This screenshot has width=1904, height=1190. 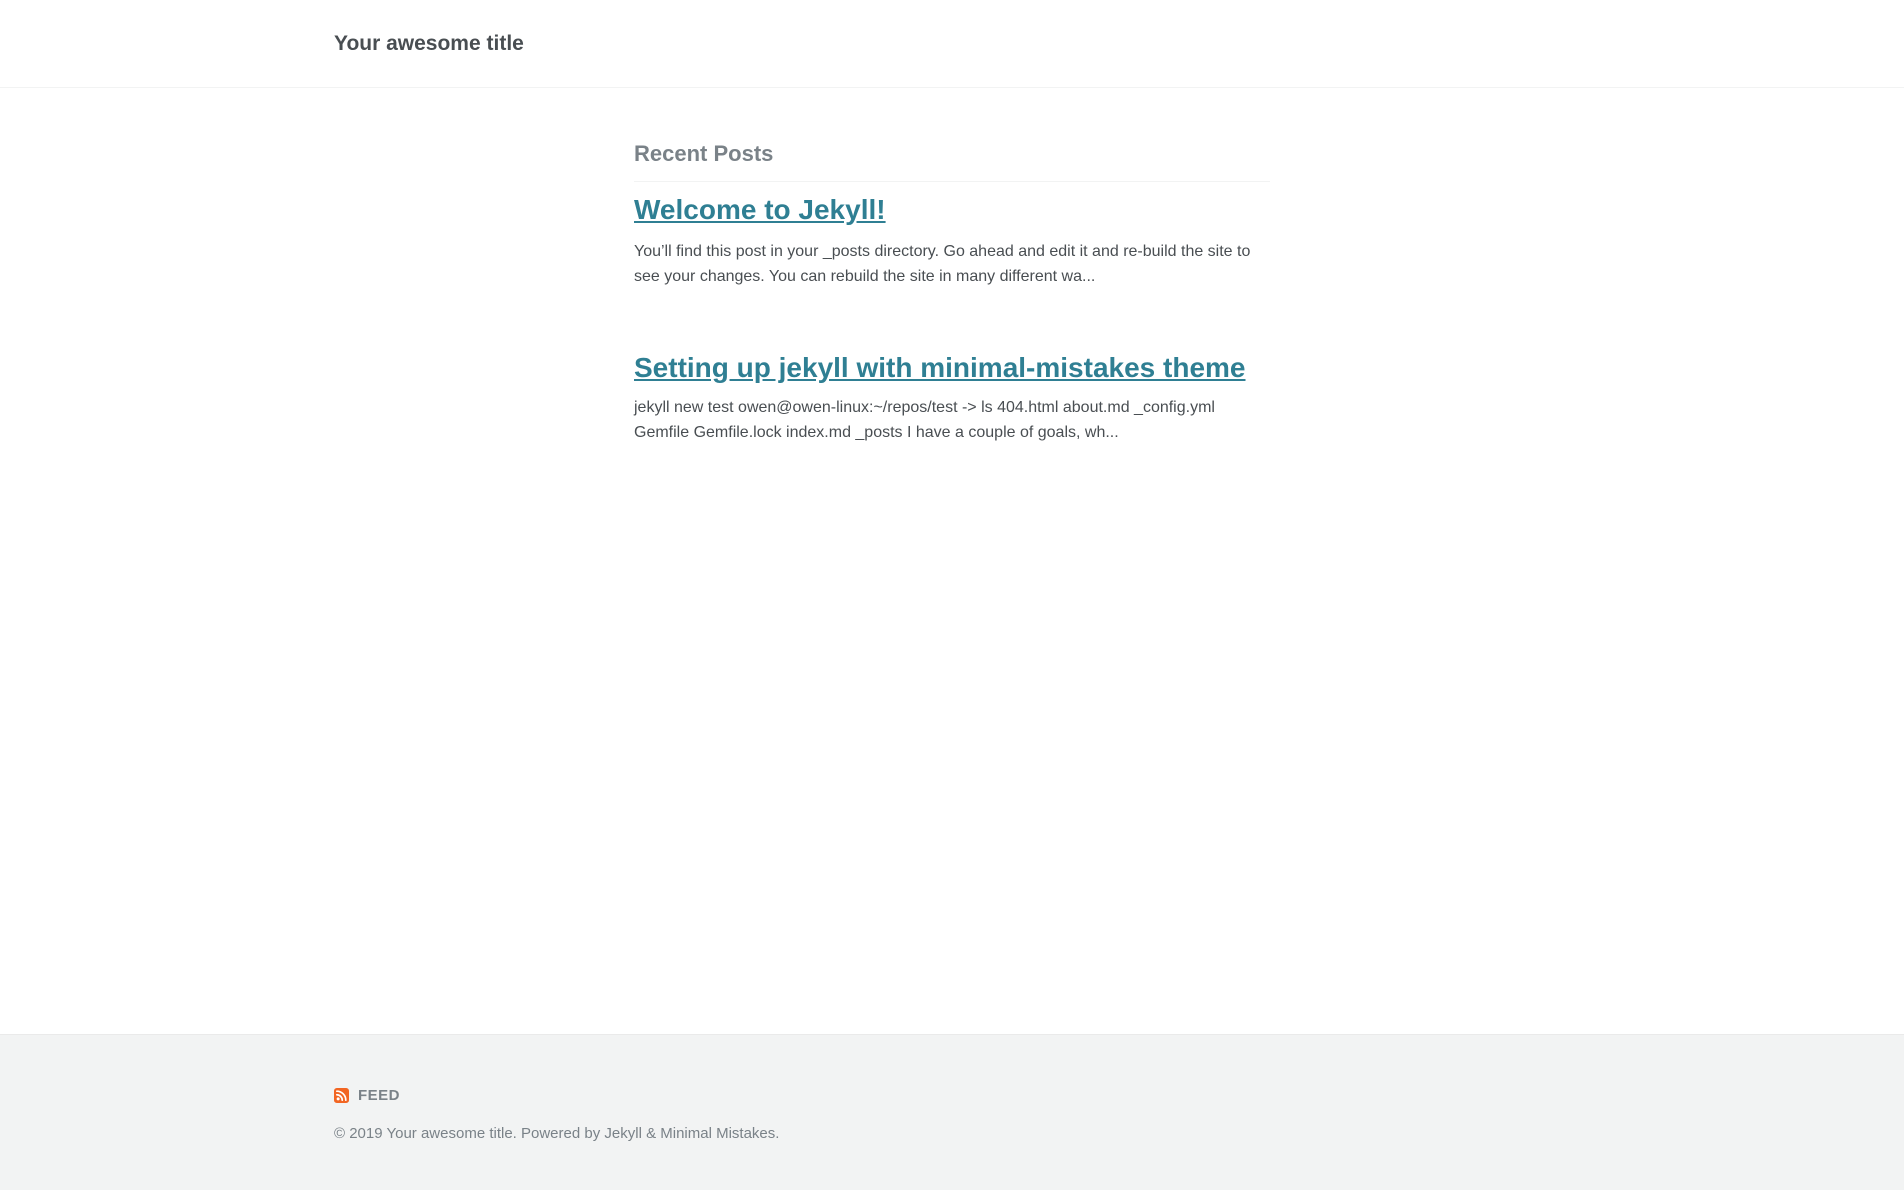 I want to click on minimal-mistakes-link: Minimal Mistakes, so click(x=717, y=1133).